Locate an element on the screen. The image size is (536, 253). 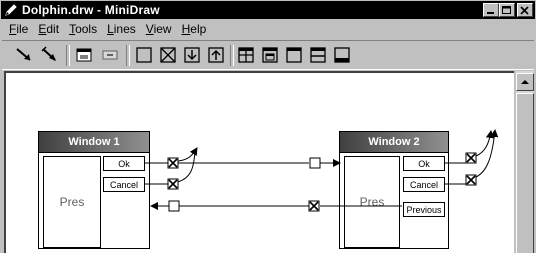
window2-cancel-exit-arrow is located at coordinates (487, 153).